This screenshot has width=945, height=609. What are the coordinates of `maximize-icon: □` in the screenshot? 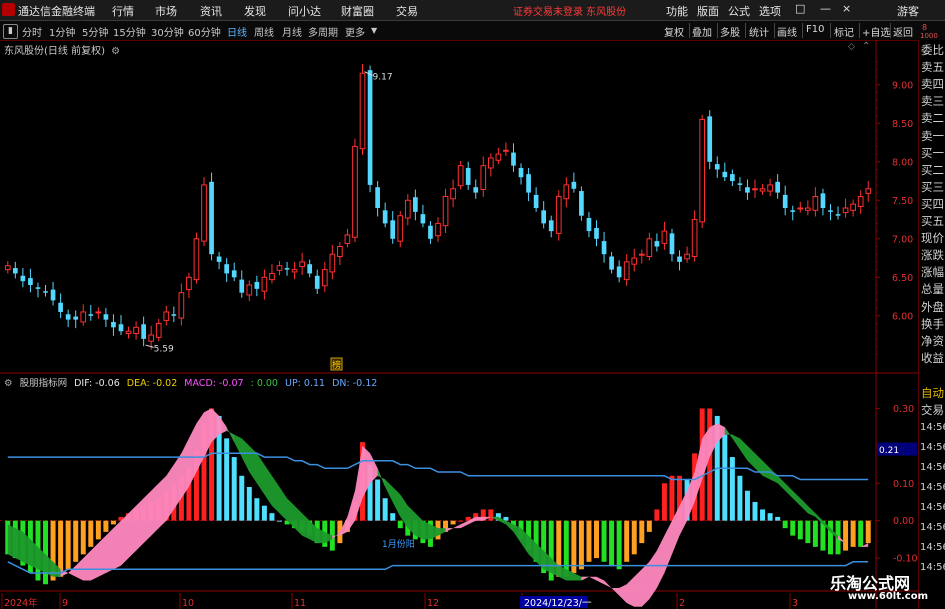 It's located at (800, 8).